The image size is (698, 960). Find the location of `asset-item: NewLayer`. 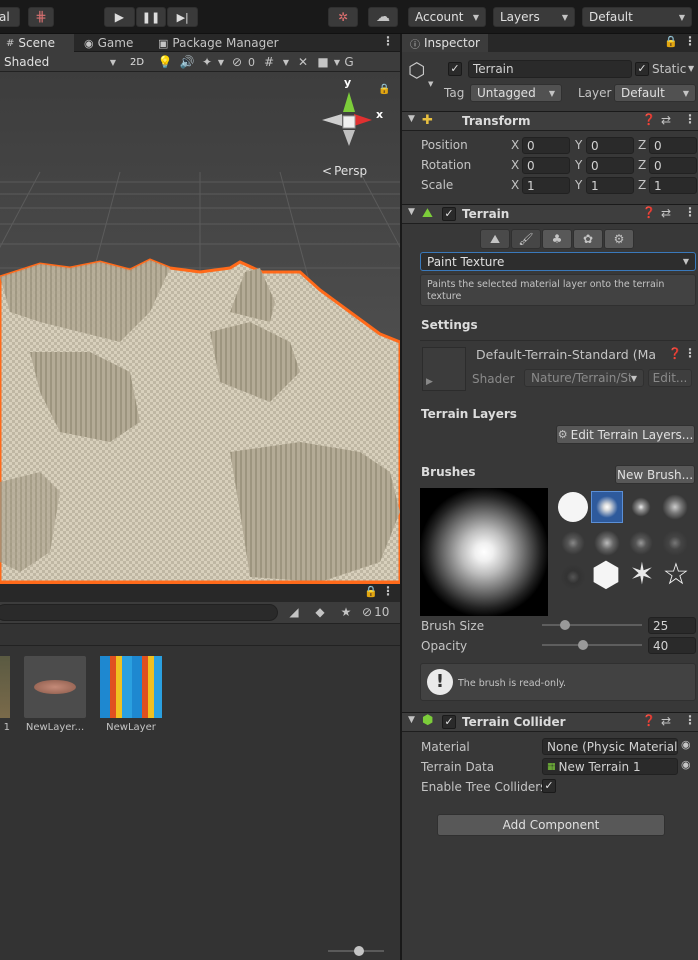

asset-item: NewLayer is located at coordinates (131, 696).